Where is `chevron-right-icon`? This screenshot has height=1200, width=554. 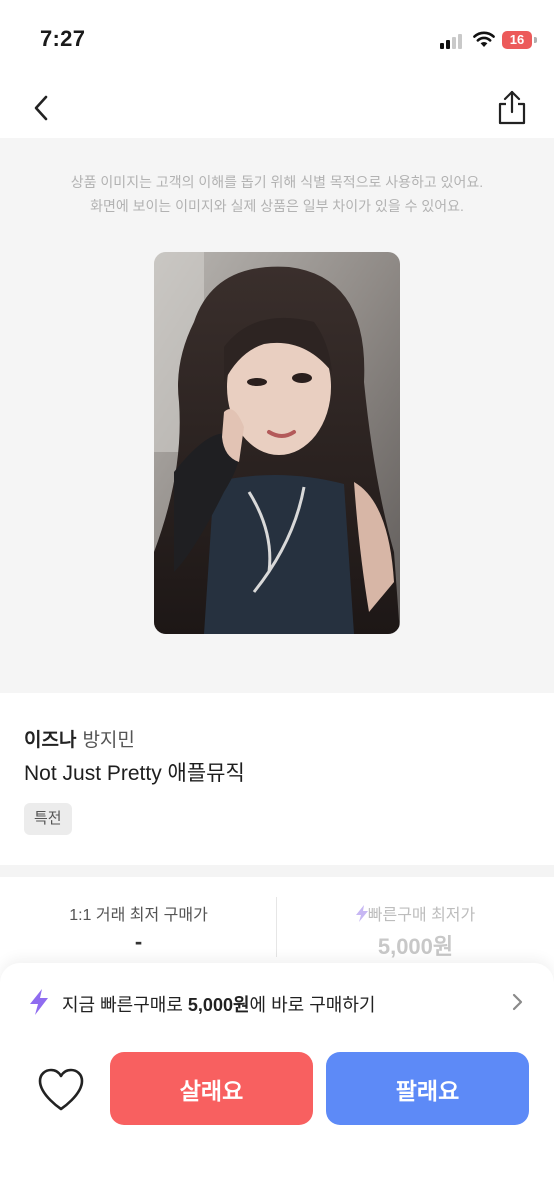 chevron-right-icon is located at coordinates (517, 1002).